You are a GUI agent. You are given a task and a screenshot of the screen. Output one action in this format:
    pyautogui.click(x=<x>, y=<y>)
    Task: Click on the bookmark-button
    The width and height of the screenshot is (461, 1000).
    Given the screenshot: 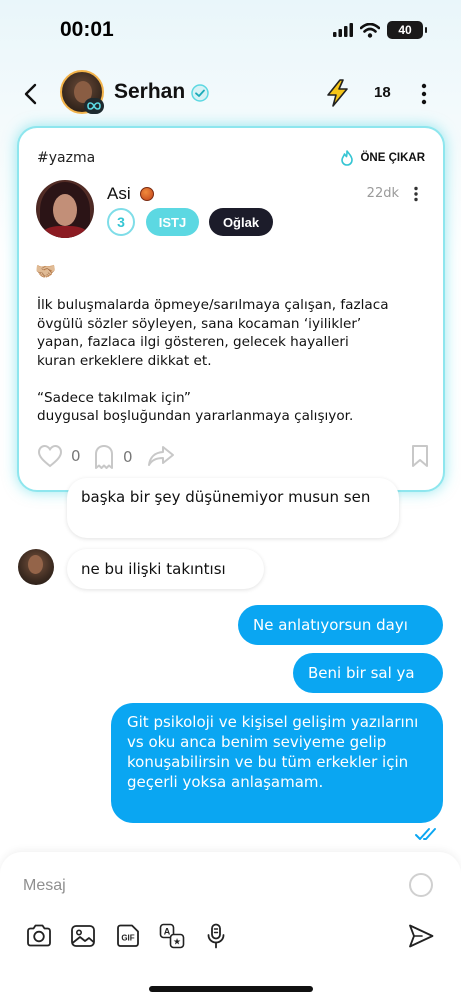 What is the action you would take?
    pyautogui.click(x=420, y=456)
    